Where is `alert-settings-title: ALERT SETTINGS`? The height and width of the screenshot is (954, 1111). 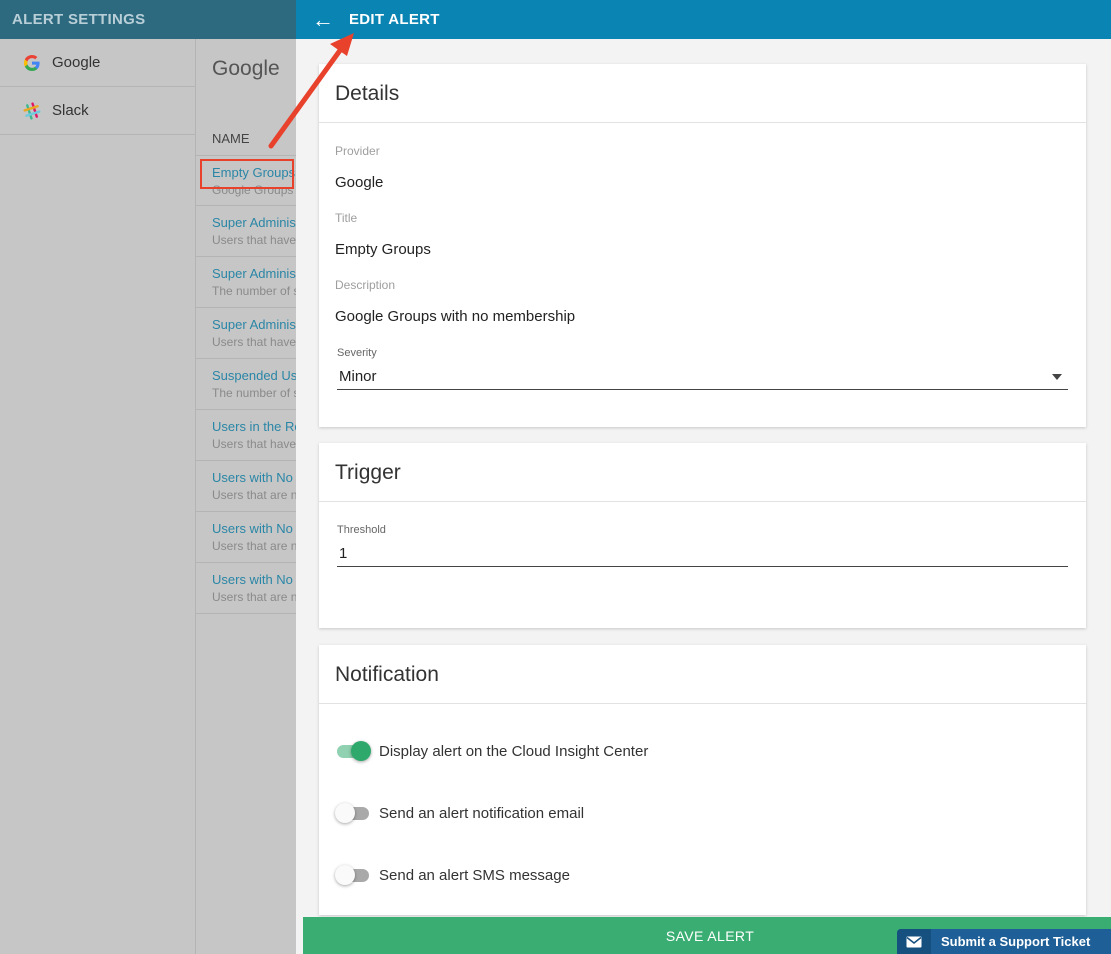
alert-settings-title: ALERT SETTINGS is located at coordinates (79, 19).